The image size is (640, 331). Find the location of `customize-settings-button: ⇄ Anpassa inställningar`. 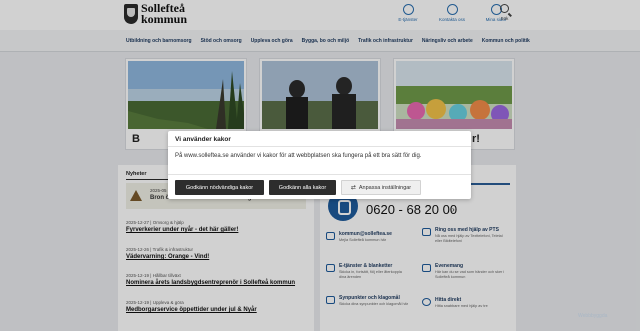

customize-settings-button: ⇄ Anpassa inställningar is located at coordinates (381, 187).